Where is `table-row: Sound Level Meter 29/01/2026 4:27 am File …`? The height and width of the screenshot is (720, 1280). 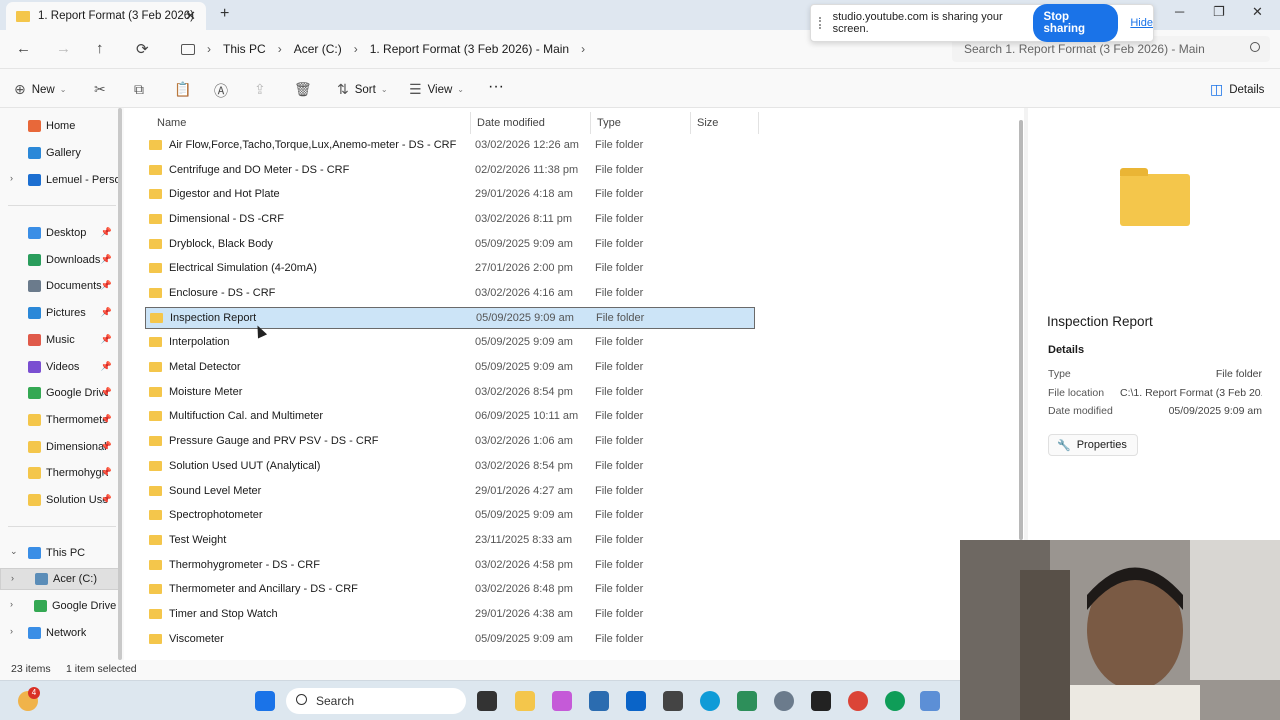
table-row: Sound Level Meter 29/01/2026 4:27 am File … is located at coordinates (450, 491).